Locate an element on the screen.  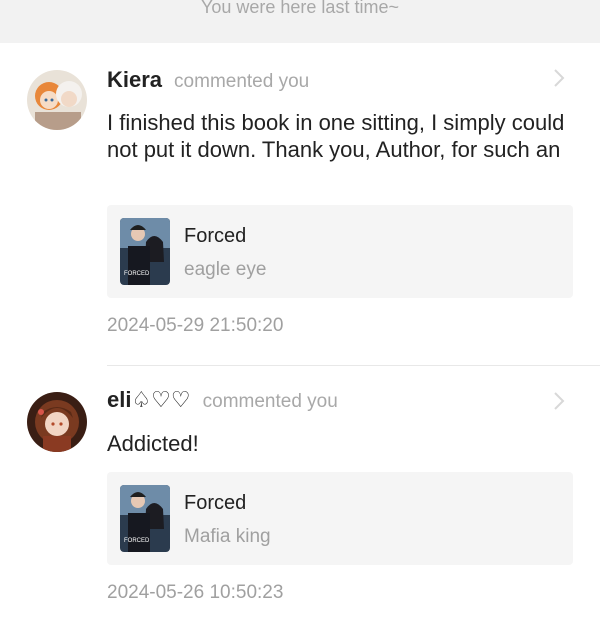
book-card: FORCED Forced eagle eye is located at coordinates (340, 251).